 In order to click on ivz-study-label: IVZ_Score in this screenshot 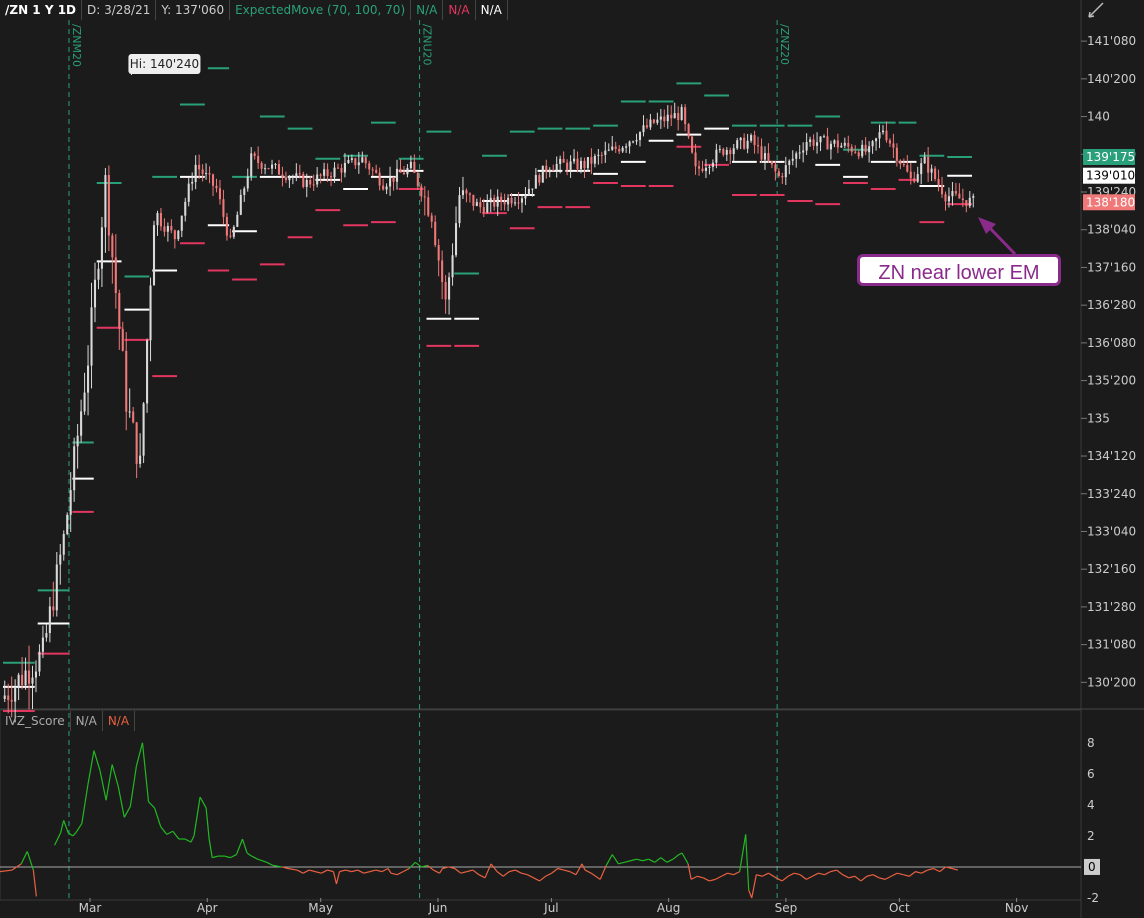, I will do `click(35, 721)`.